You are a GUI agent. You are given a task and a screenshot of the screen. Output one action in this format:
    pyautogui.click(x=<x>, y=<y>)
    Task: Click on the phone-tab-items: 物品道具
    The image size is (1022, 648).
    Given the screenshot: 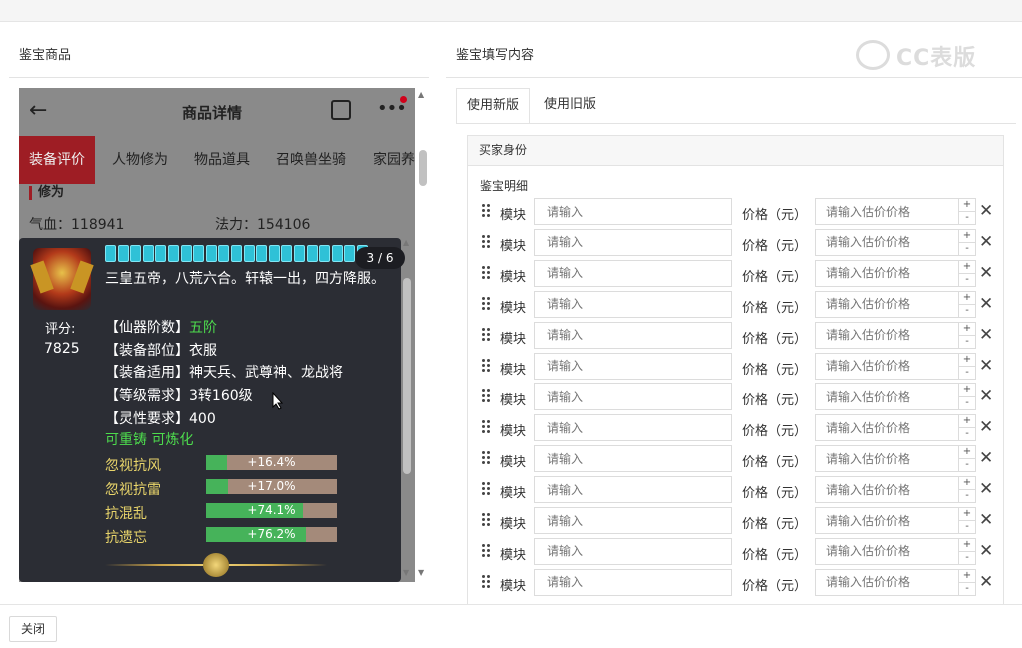 What is the action you would take?
    pyautogui.click(x=222, y=160)
    